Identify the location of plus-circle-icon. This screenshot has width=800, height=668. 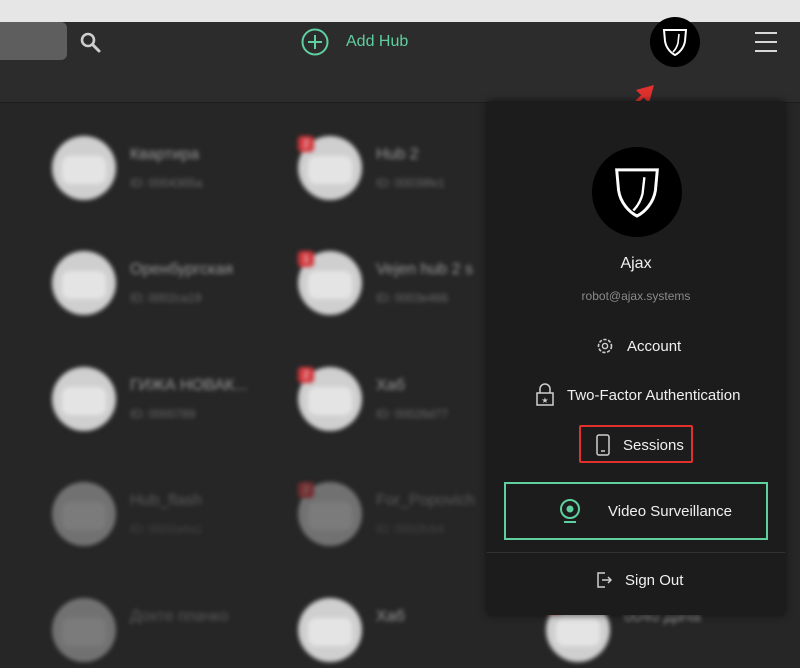
(315, 42).